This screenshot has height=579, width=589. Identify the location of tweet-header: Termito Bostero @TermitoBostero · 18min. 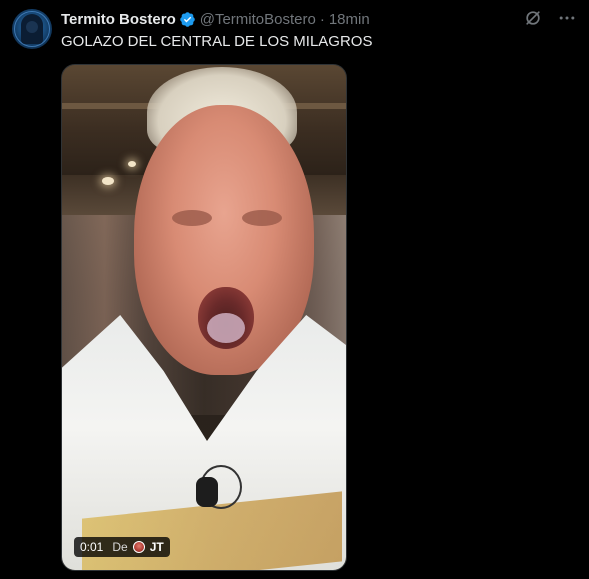
(215, 19).